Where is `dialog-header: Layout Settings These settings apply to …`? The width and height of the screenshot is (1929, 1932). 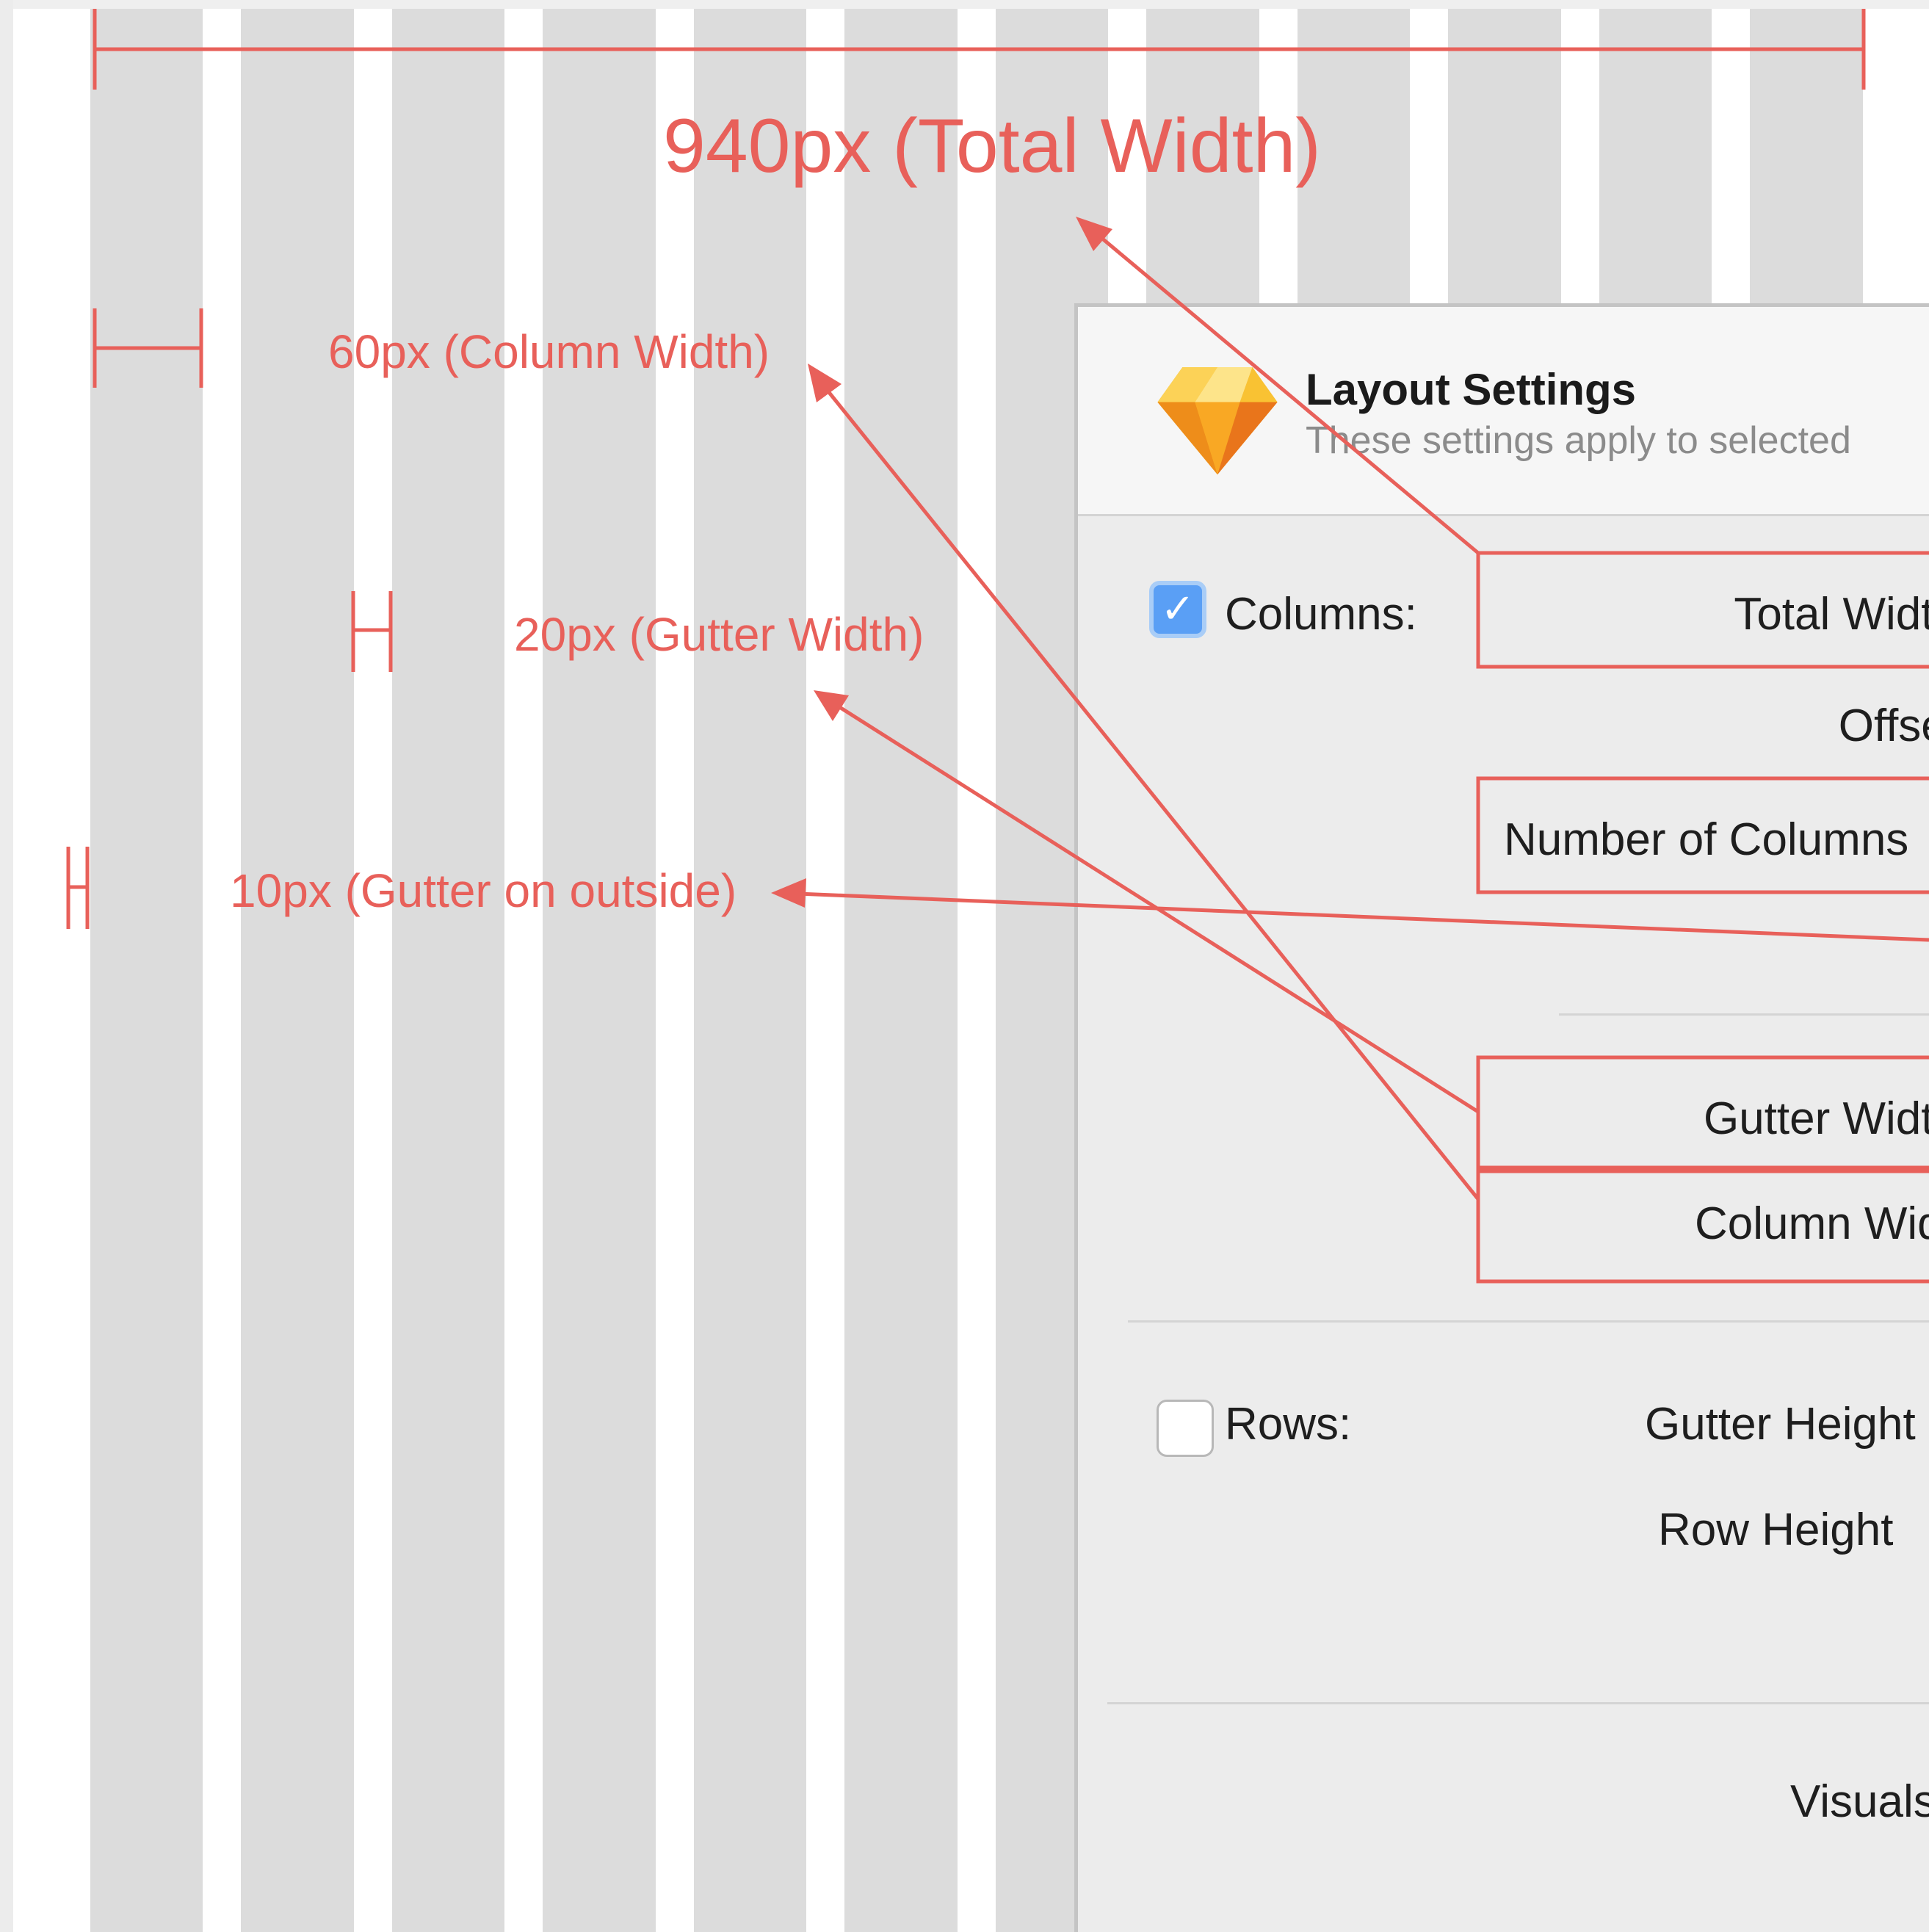 dialog-header: Layout Settings These settings apply to … is located at coordinates (1504, 411).